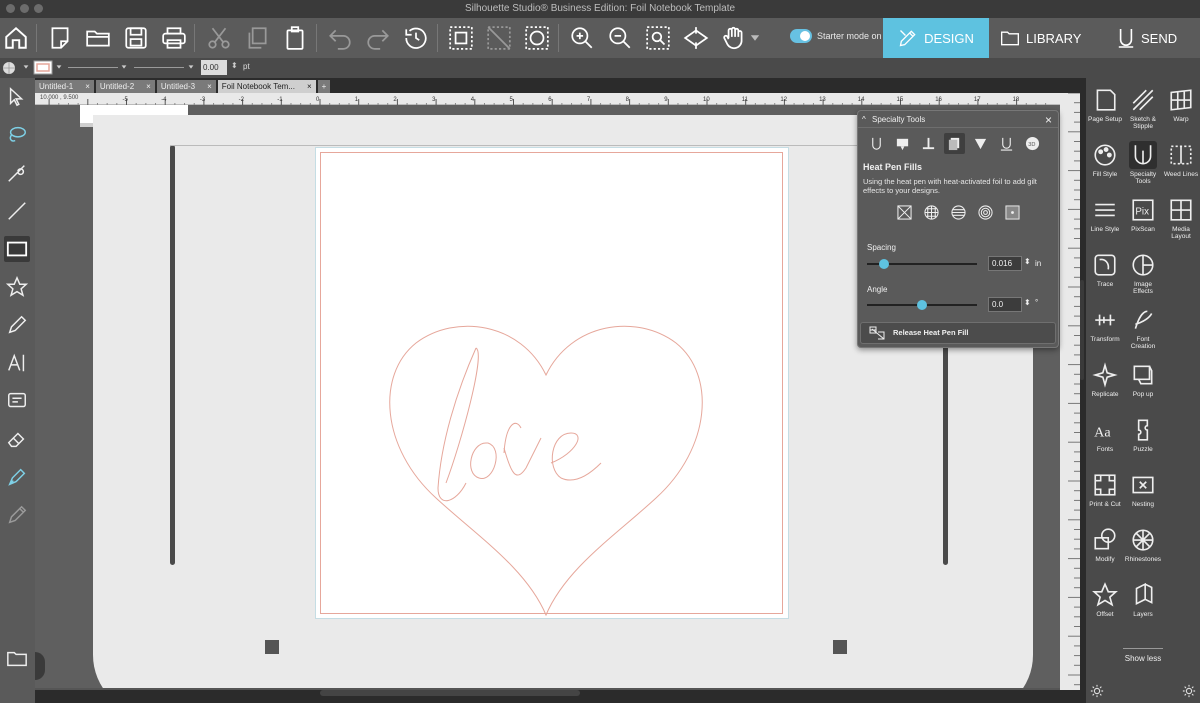 The width and height of the screenshot is (1200, 703). I want to click on polygon-tool-icon, so click(17, 287).